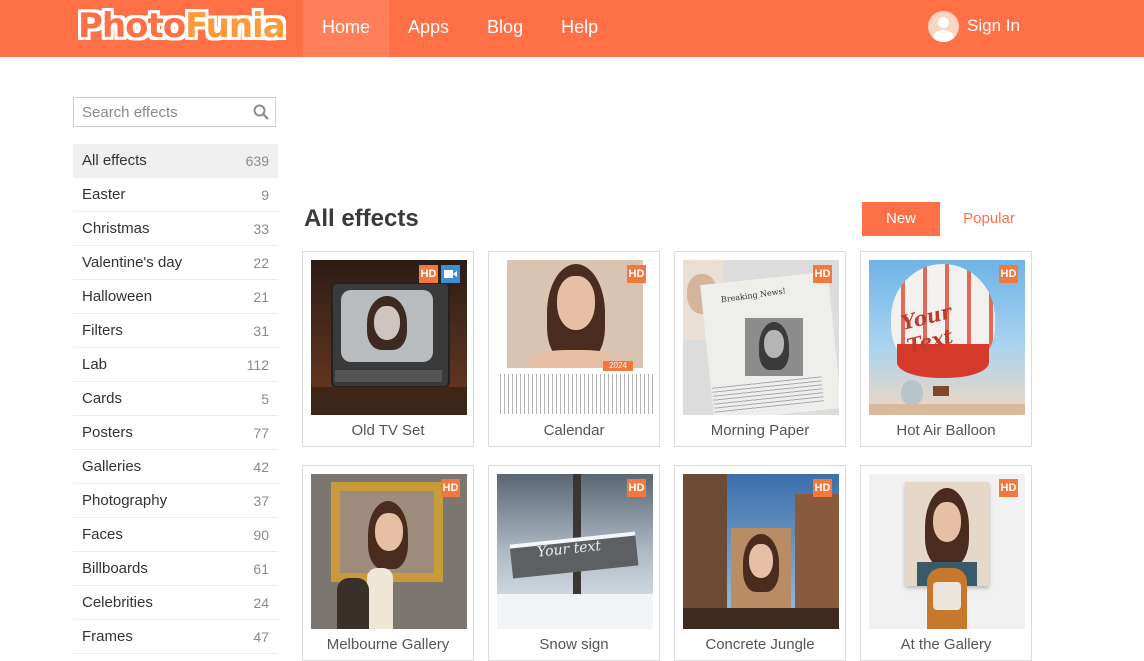 This screenshot has height=661, width=1144. I want to click on category-label: Easter, so click(104, 194).